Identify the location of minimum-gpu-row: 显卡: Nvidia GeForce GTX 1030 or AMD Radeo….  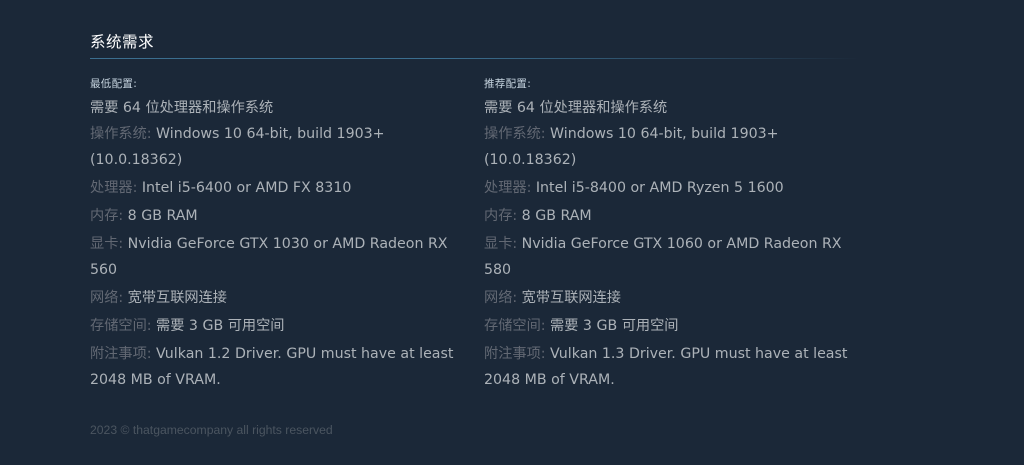
(280, 257).